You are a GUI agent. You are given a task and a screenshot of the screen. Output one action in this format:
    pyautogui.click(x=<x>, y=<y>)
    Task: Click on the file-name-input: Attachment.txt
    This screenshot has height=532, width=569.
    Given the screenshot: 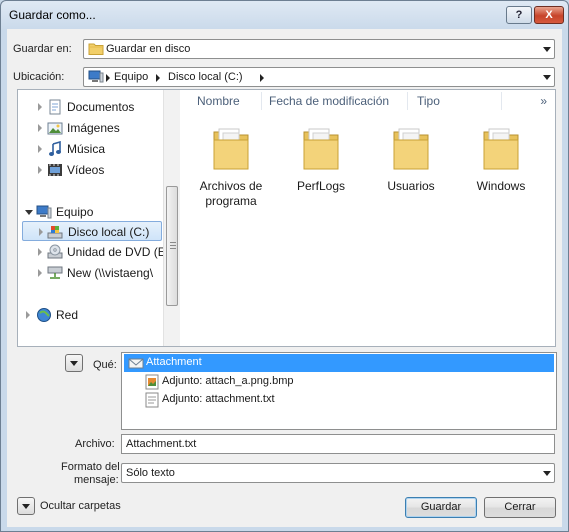 What is the action you would take?
    pyautogui.click(x=338, y=444)
    